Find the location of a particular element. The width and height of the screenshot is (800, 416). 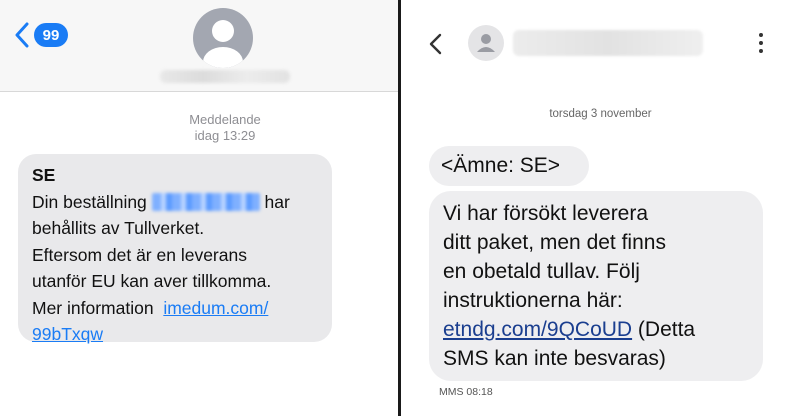

back-button: 99 is located at coordinates (42, 35).